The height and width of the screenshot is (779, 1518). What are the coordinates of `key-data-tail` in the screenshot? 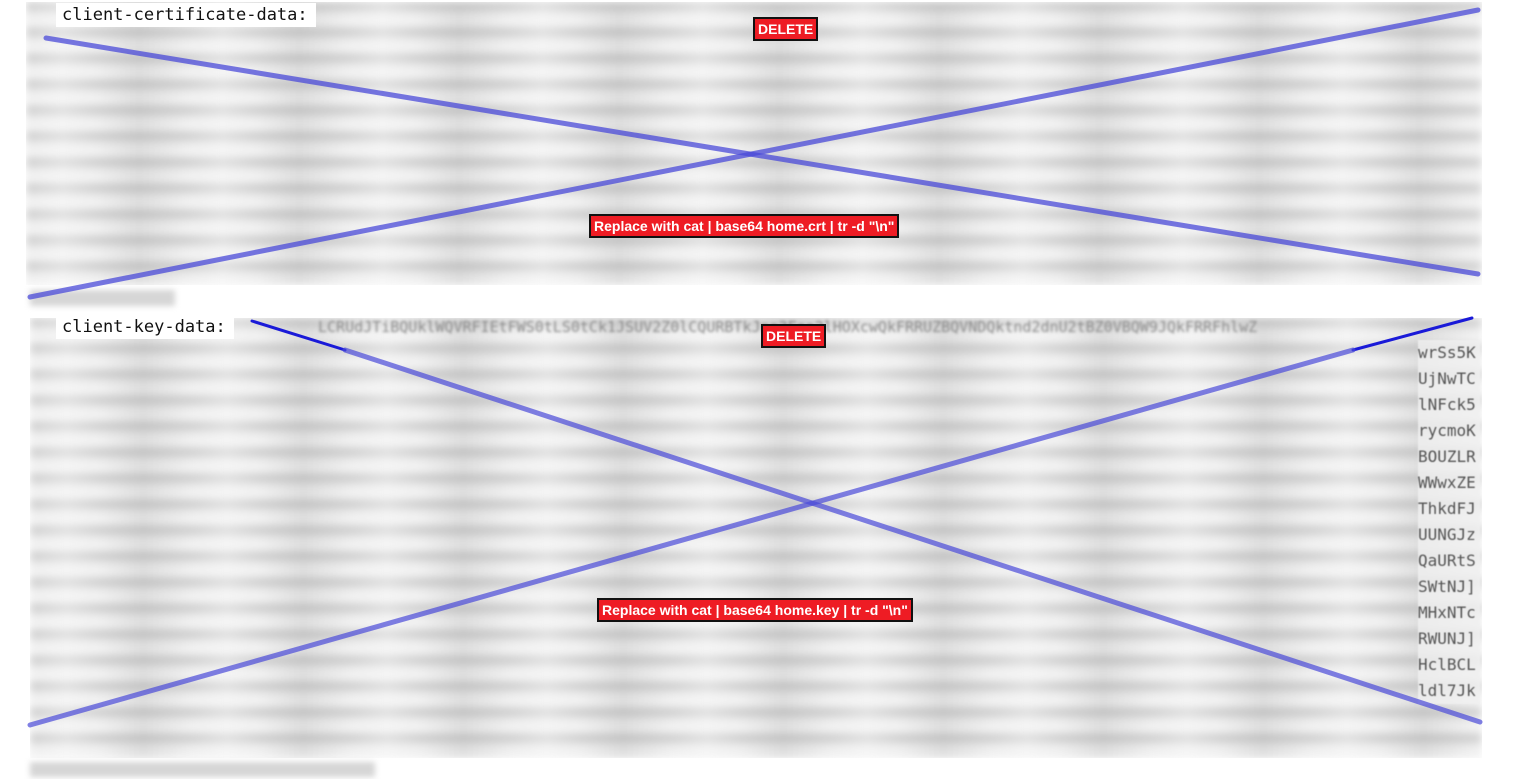 It's located at (202, 769).